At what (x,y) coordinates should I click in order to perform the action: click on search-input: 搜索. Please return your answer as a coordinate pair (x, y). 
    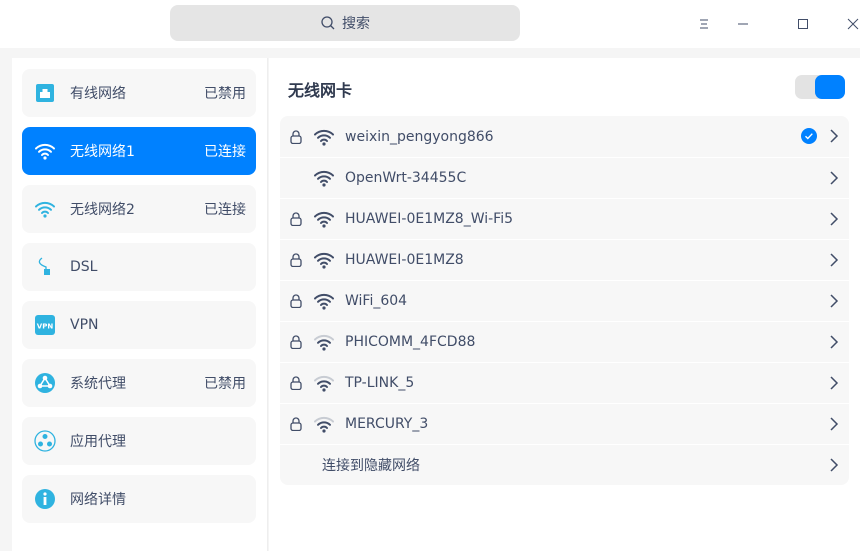
    Looking at the image, I should click on (345, 23).